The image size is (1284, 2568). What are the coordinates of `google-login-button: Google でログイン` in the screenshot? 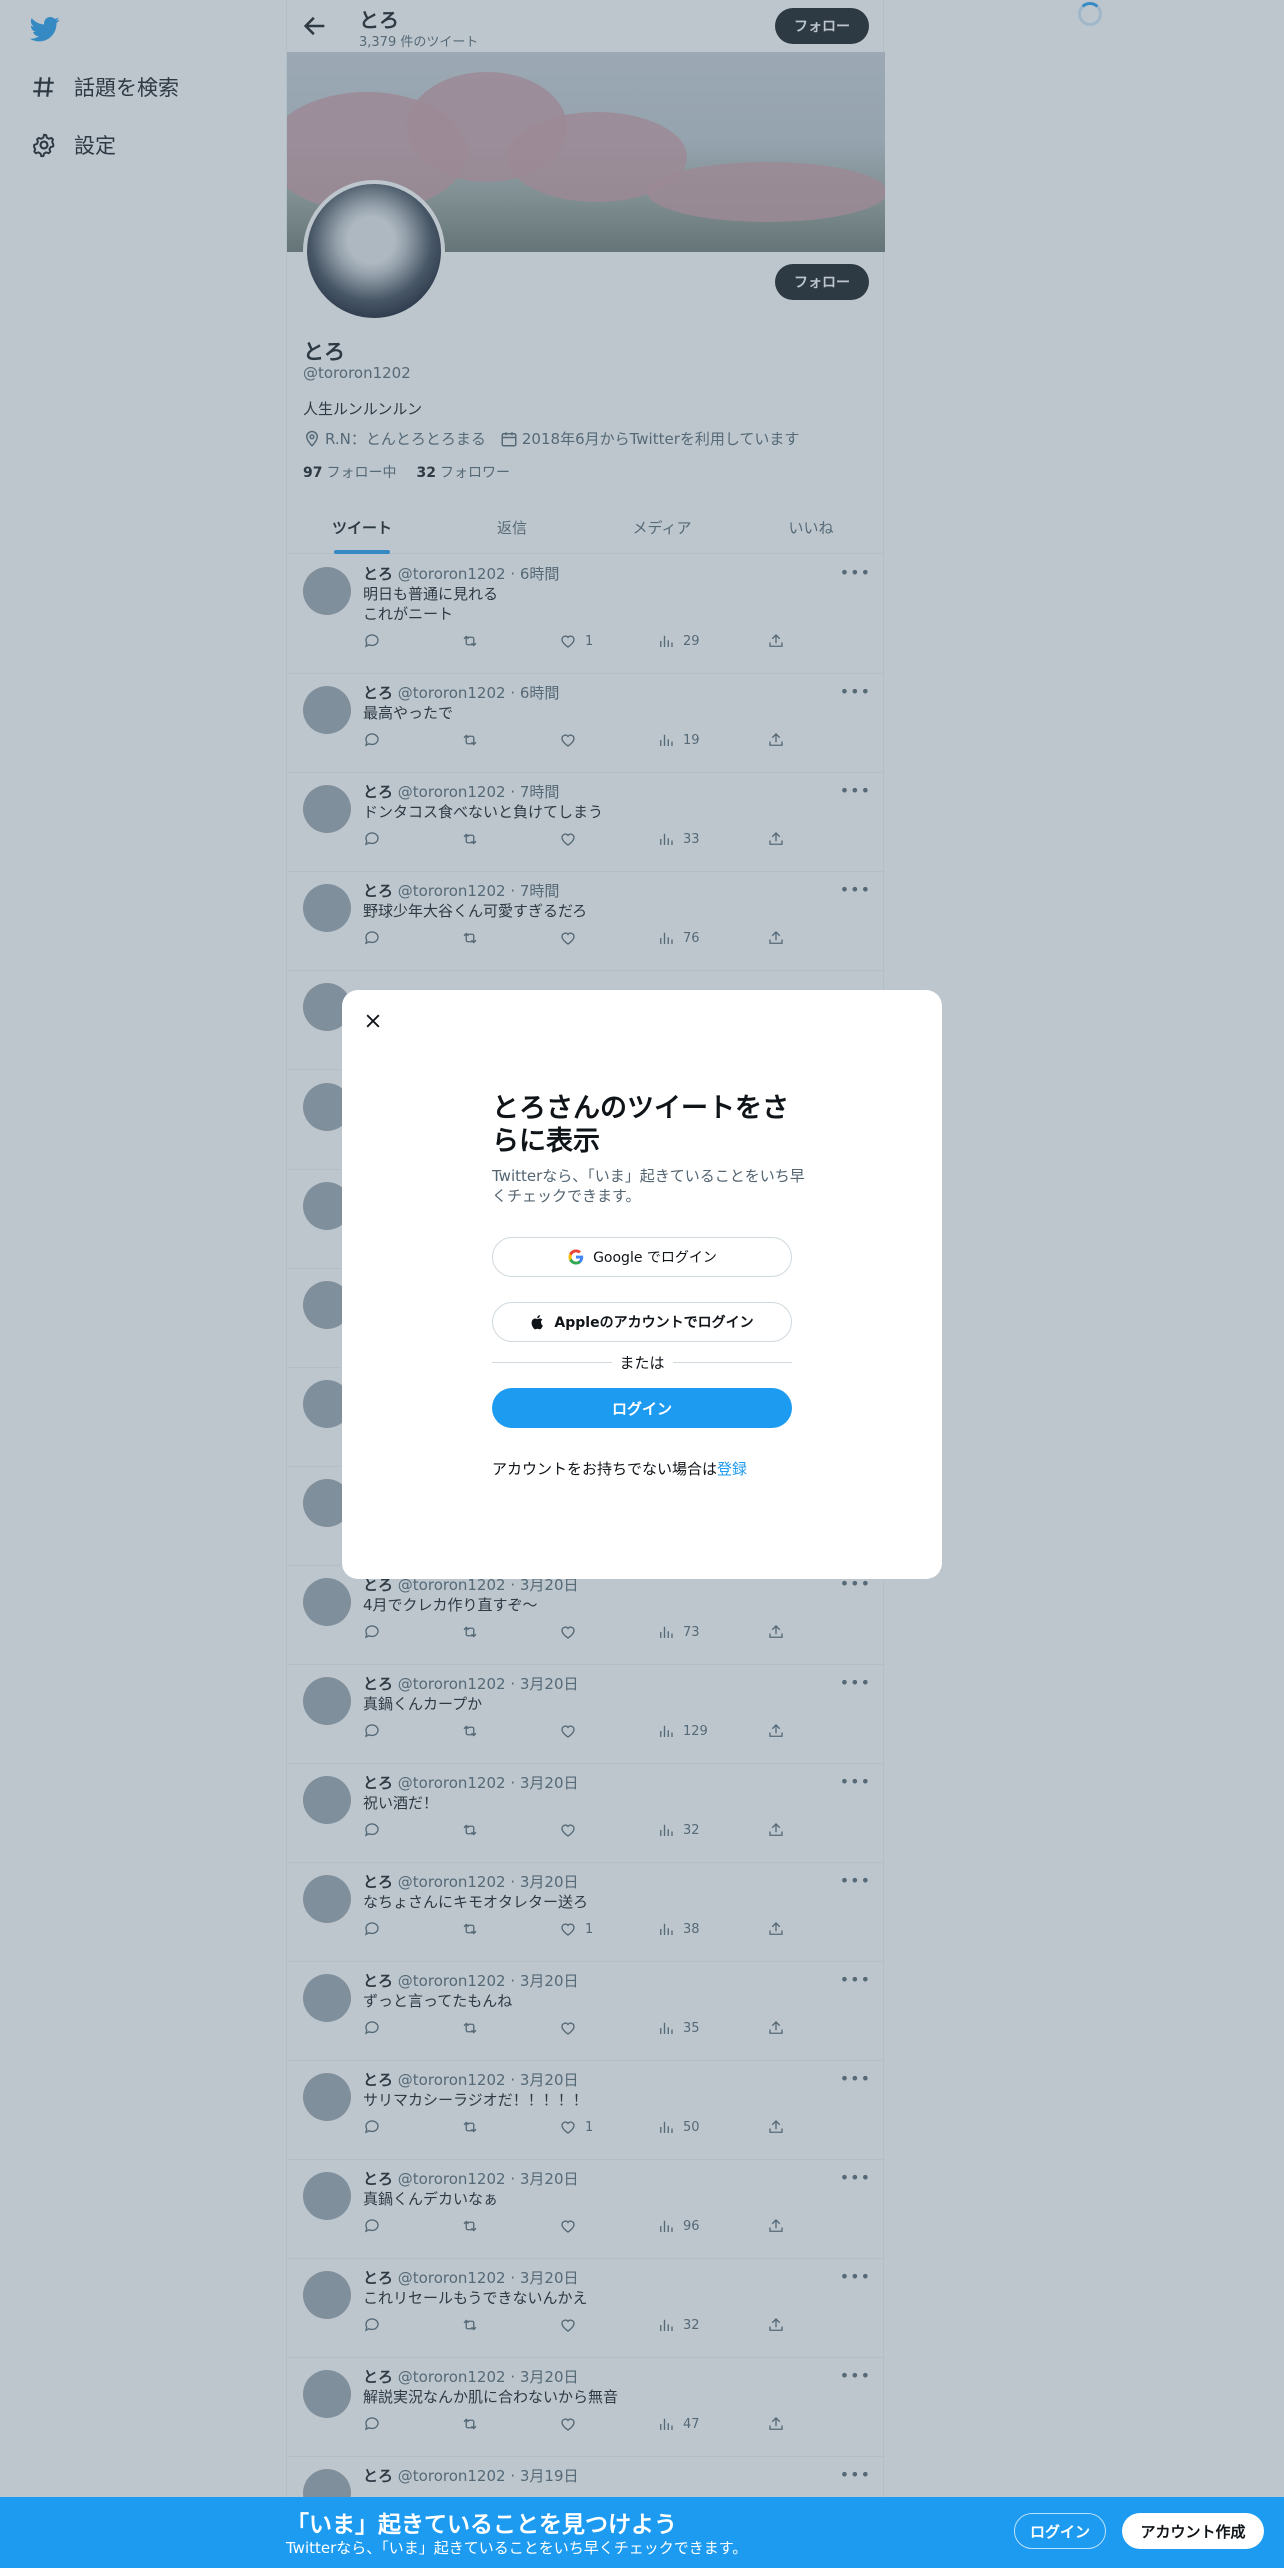 It's located at (642, 1257).